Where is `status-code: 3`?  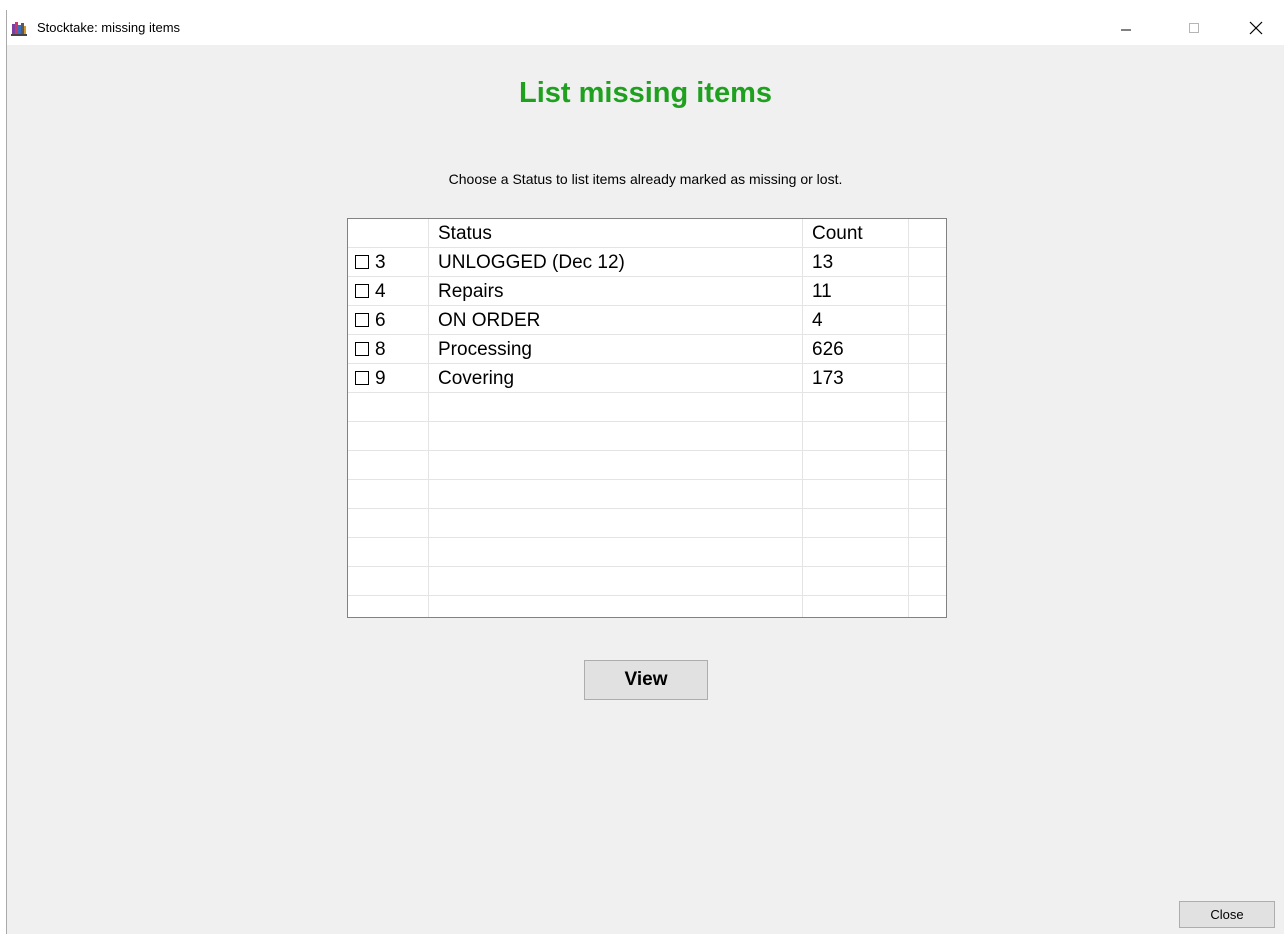
status-code: 3 is located at coordinates (380, 262).